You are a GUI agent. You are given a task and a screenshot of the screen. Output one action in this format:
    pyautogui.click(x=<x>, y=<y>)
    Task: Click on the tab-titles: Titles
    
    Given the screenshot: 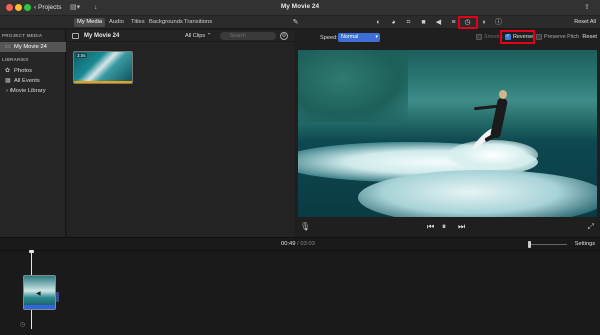 What is the action you would take?
    pyautogui.click(x=138, y=22)
    